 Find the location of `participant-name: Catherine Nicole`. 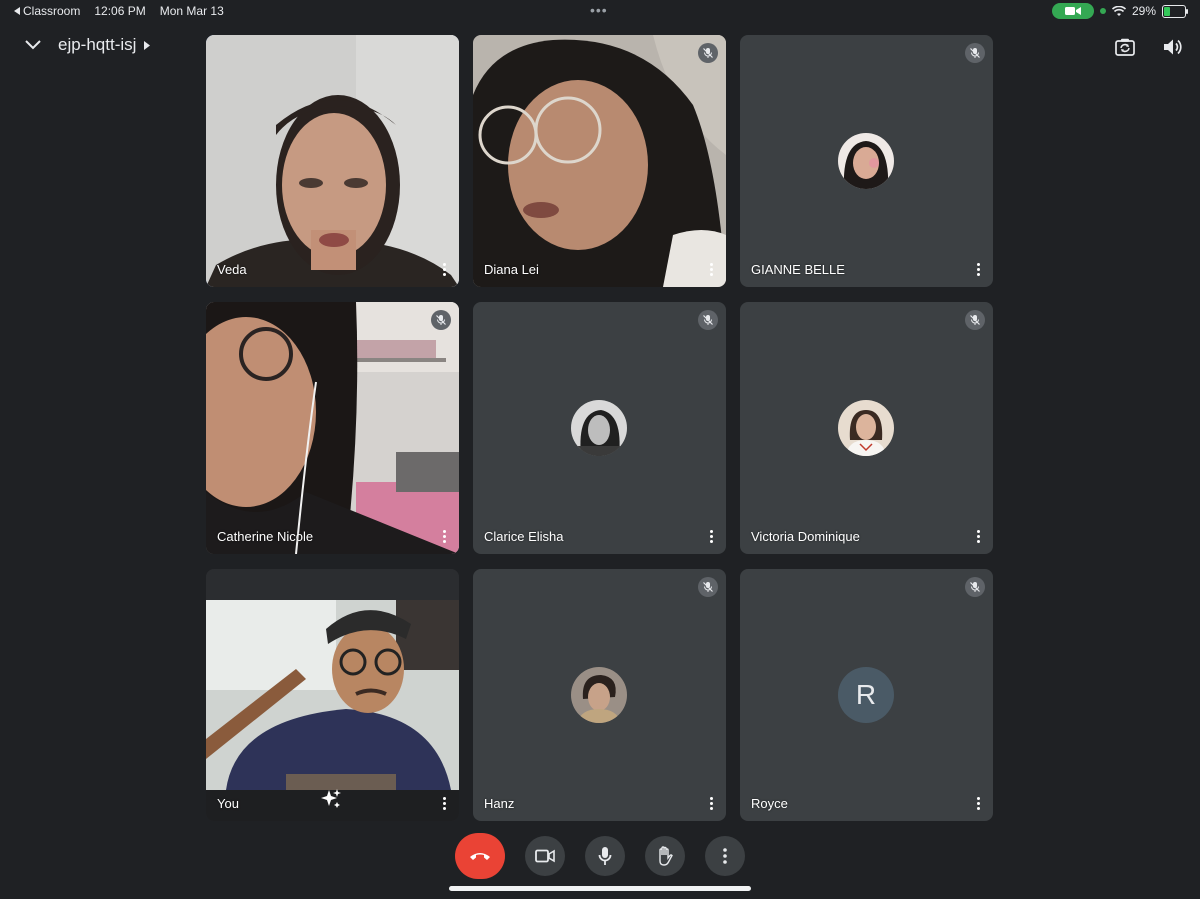

participant-name: Catherine Nicole is located at coordinates (265, 536).